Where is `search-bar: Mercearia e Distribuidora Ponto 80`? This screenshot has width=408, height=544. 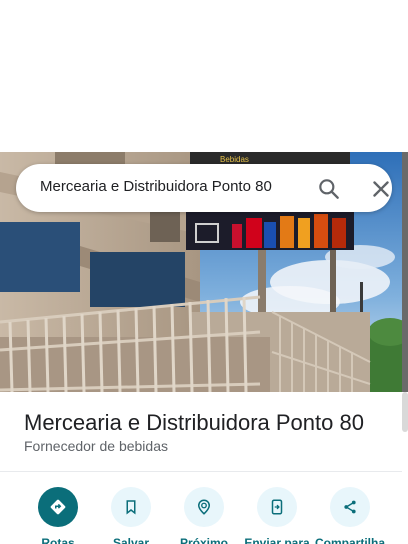 search-bar: Mercearia e Distribuidora Ponto 80 is located at coordinates (204, 188).